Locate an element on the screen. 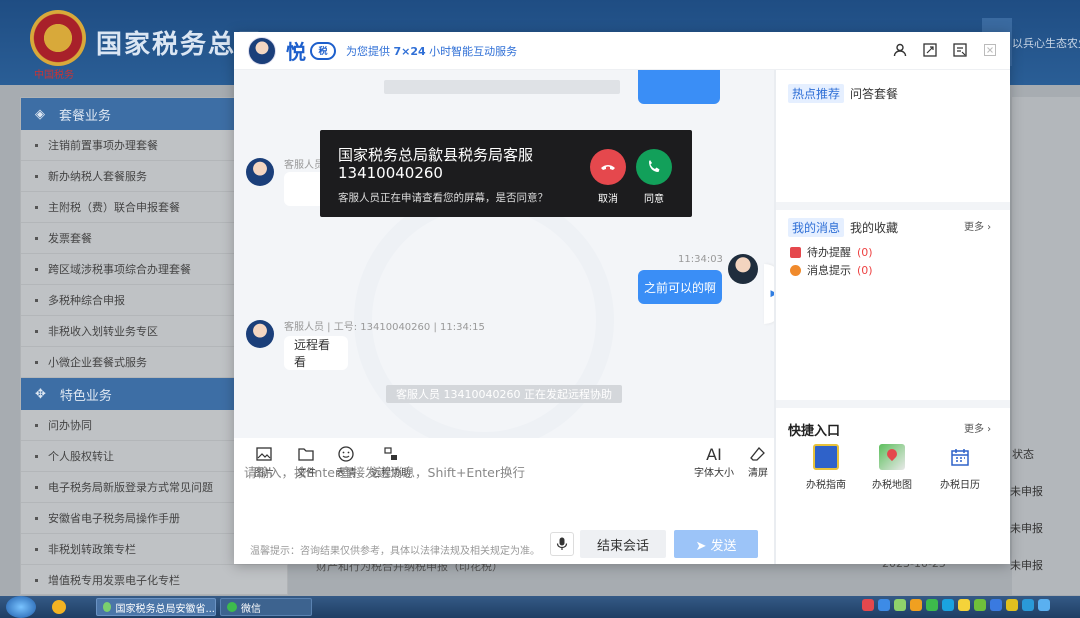 The image size is (1080, 618). tab-hot-recommend: 热点推荐 is located at coordinates (816, 93).